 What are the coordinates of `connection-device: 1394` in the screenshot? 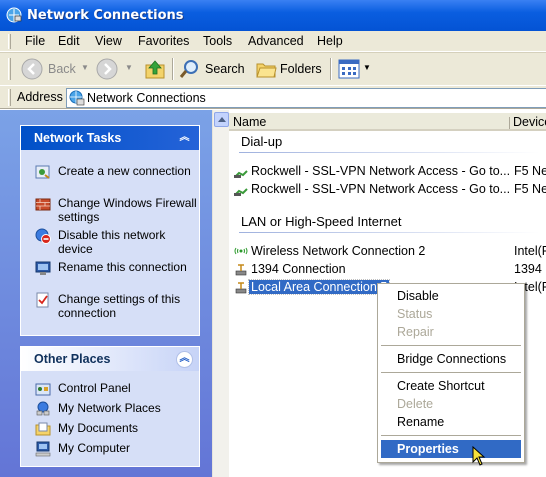 It's located at (528, 269).